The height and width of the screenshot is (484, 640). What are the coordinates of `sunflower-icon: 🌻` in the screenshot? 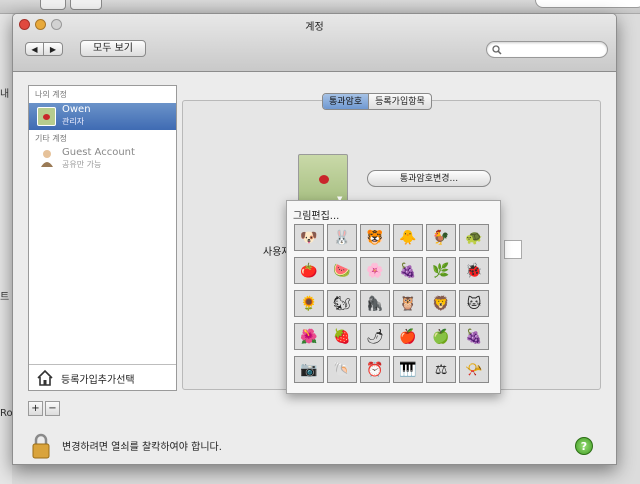 It's located at (309, 303).